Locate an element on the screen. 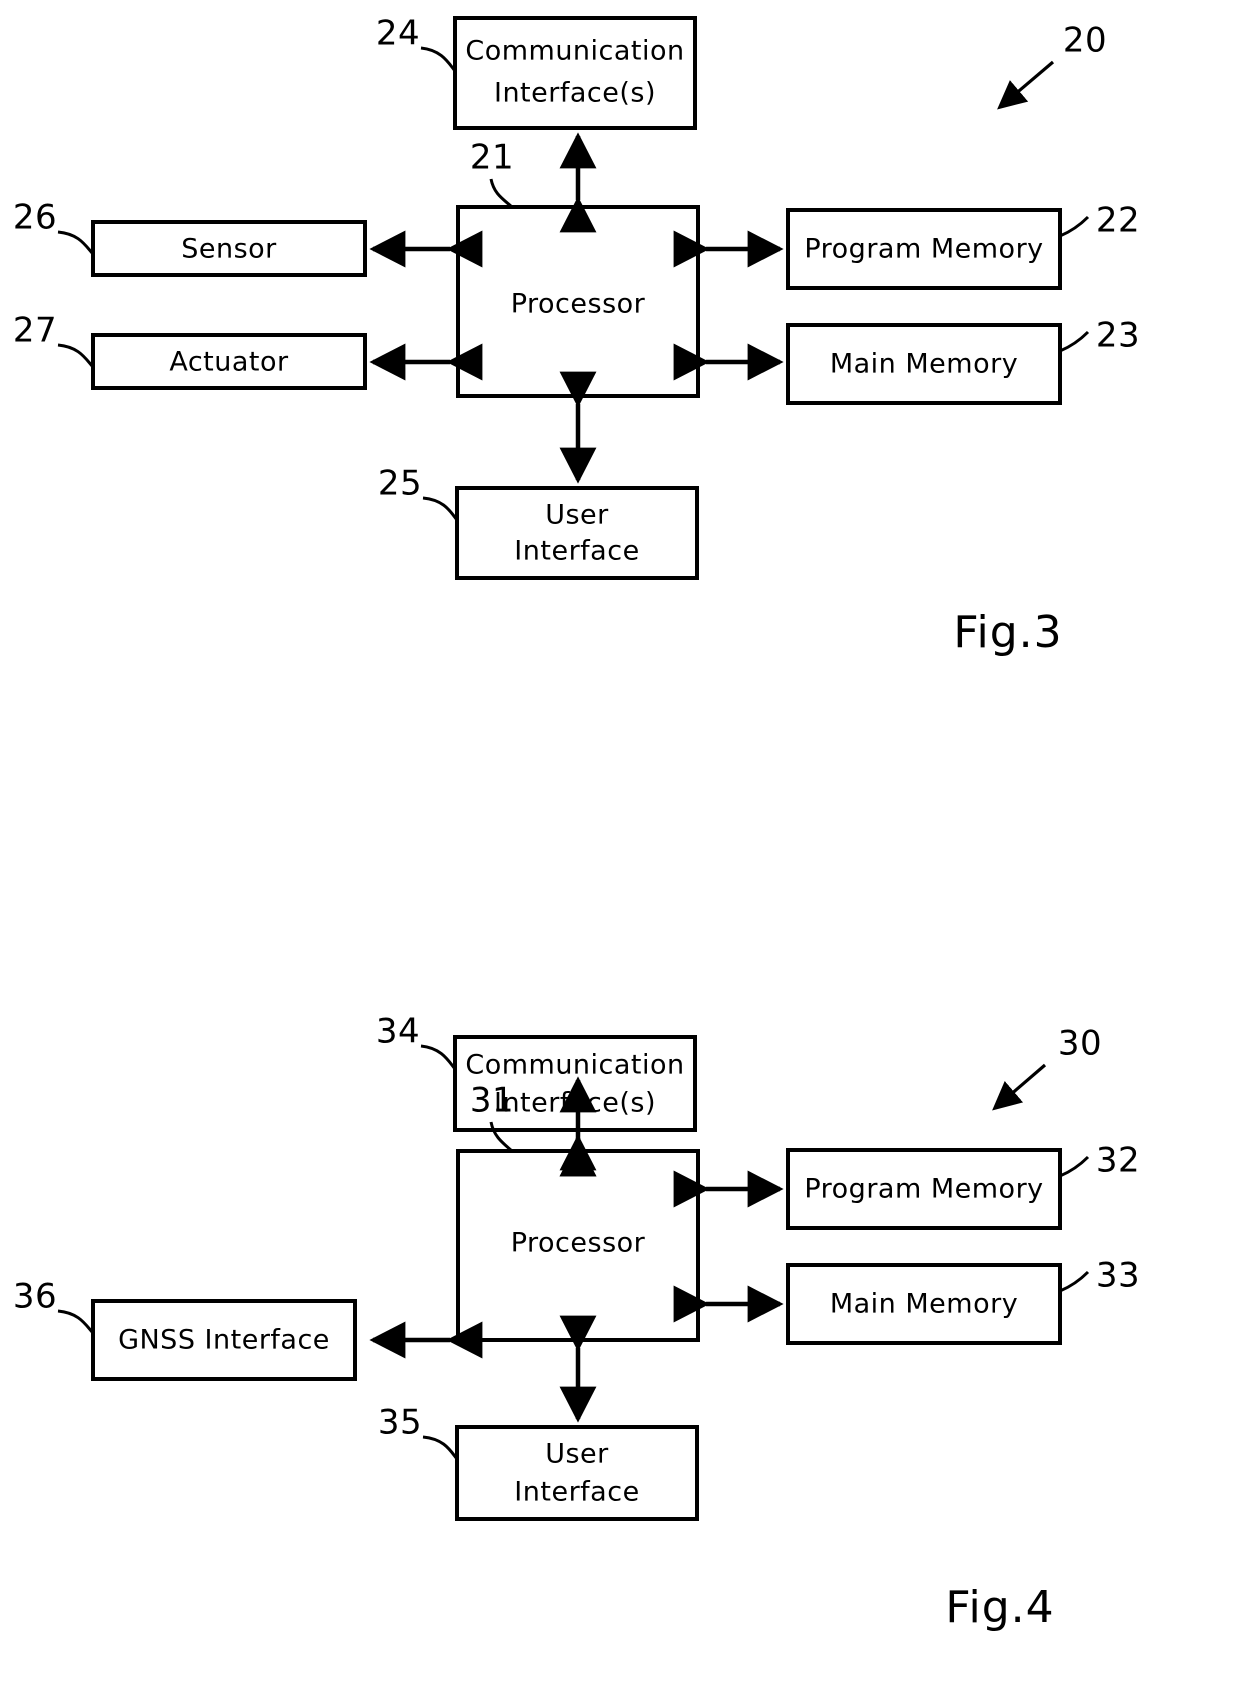 The height and width of the screenshot is (1693, 1240). fig4-main-memory-ref-callout: 33 is located at coordinates (1099, 1276).